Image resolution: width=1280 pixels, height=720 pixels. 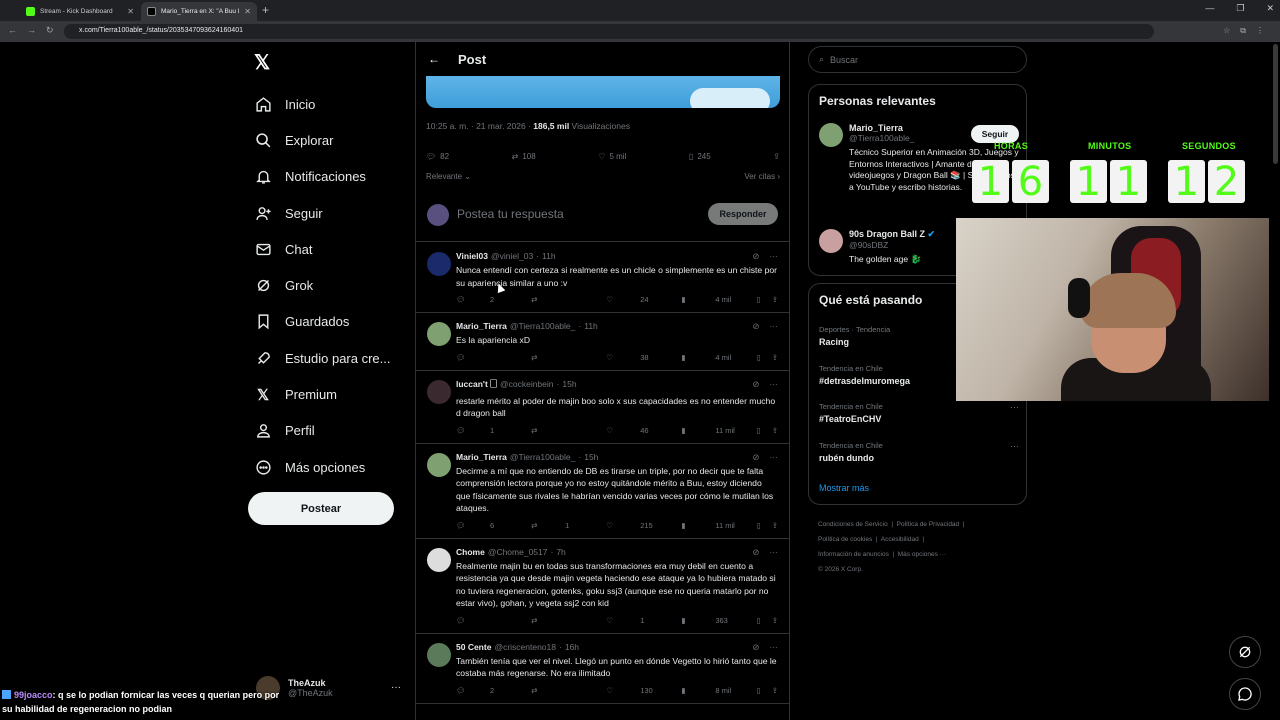 What do you see at coordinates (603, 92) in the screenshot?
I see `post-media-image` at bounding box center [603, 92].